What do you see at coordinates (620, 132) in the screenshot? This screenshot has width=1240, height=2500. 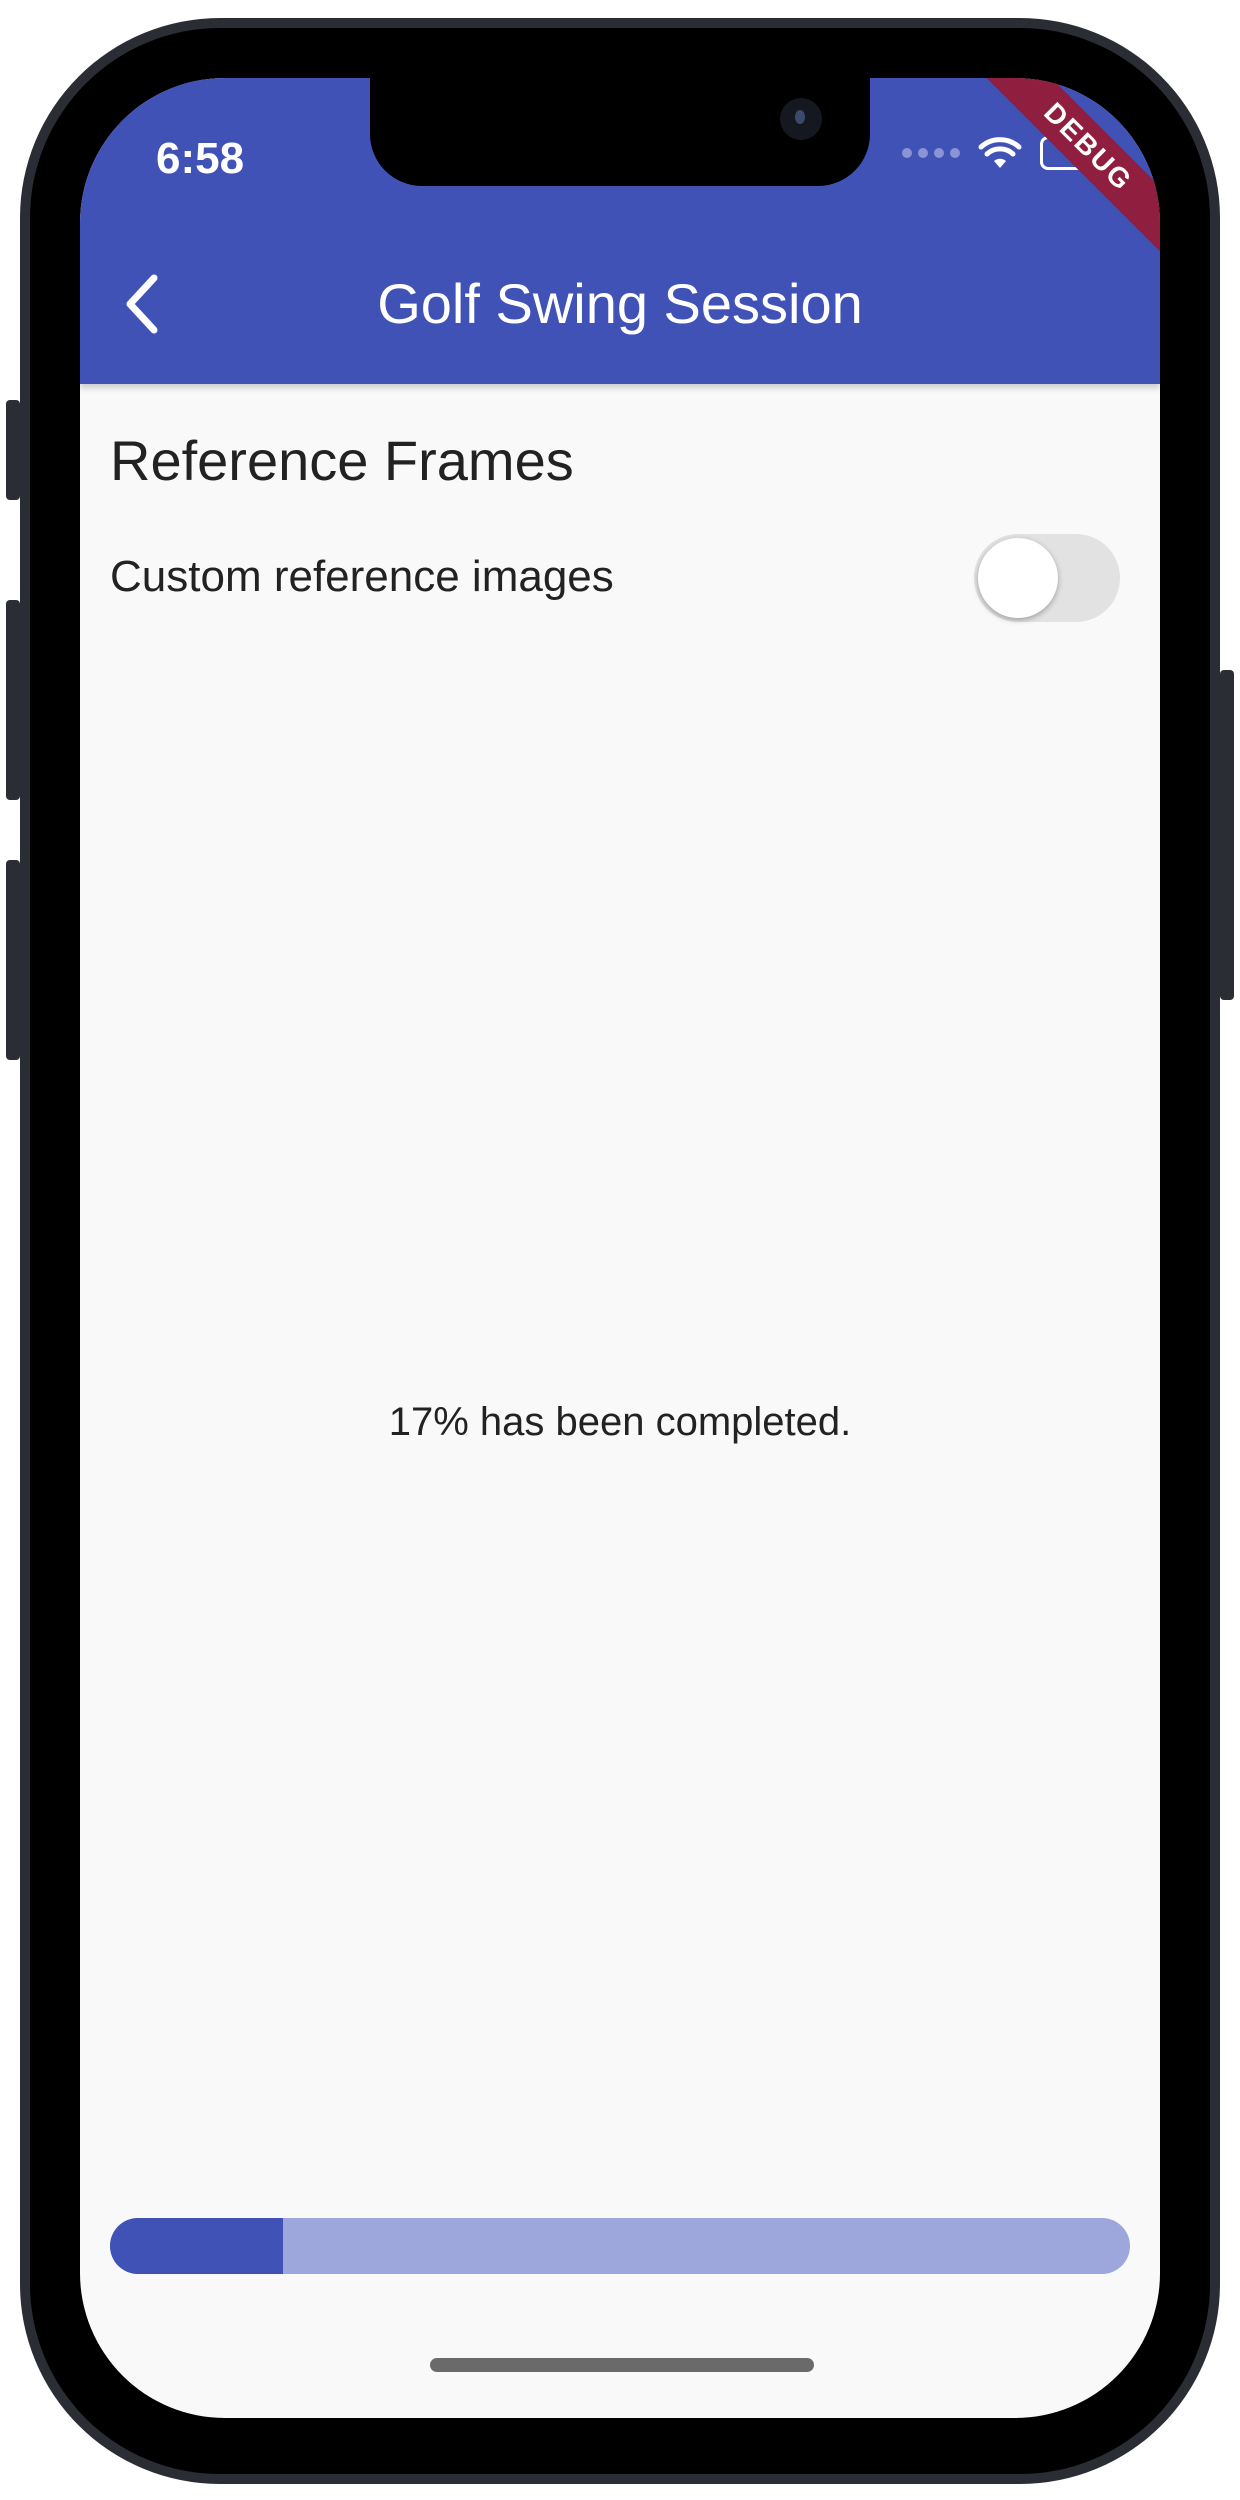 I see `notch` at bounding box center [620, 132].